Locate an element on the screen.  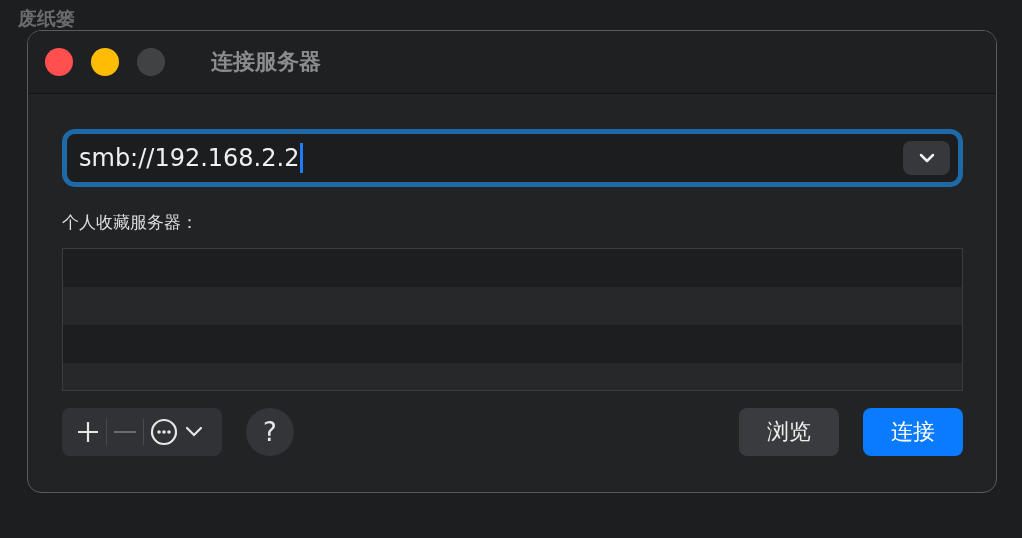
browse-button: 浏览 is located at coordinates (789, 432).